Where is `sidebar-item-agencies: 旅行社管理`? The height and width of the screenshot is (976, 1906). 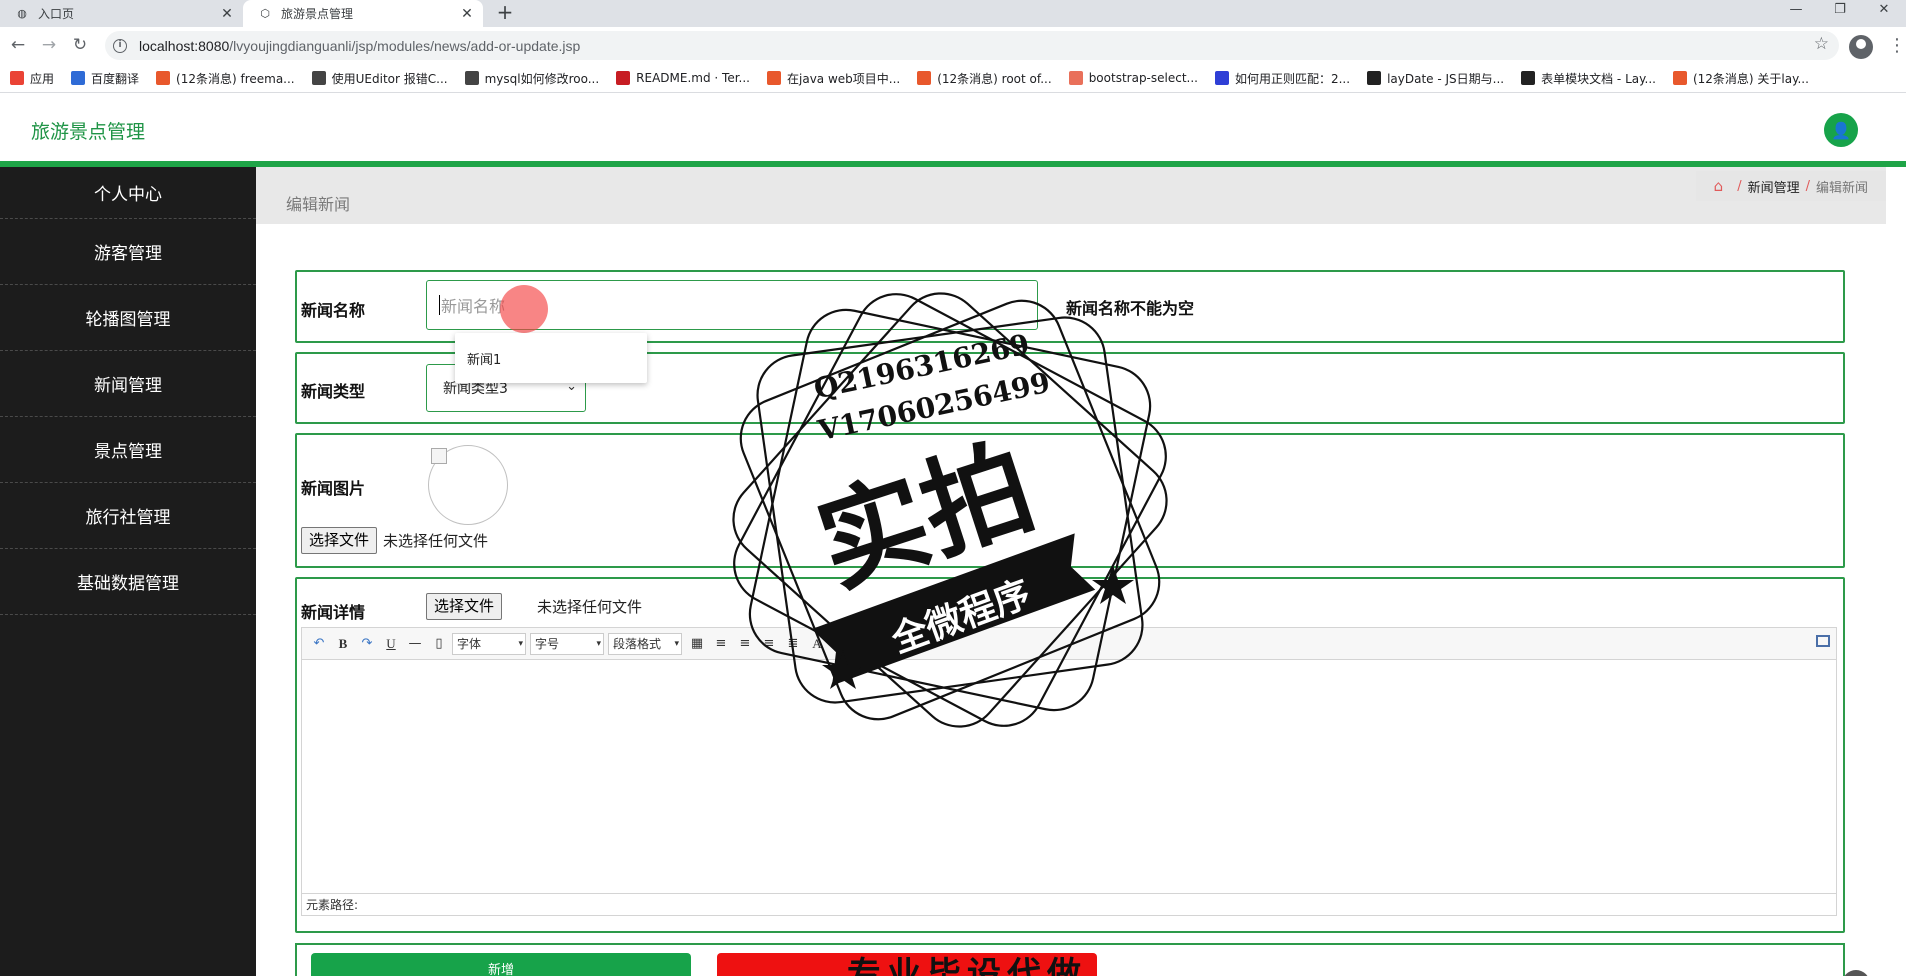 sidebar-item-agencies: 旅行社管理 is located at coordinates (128, 516).